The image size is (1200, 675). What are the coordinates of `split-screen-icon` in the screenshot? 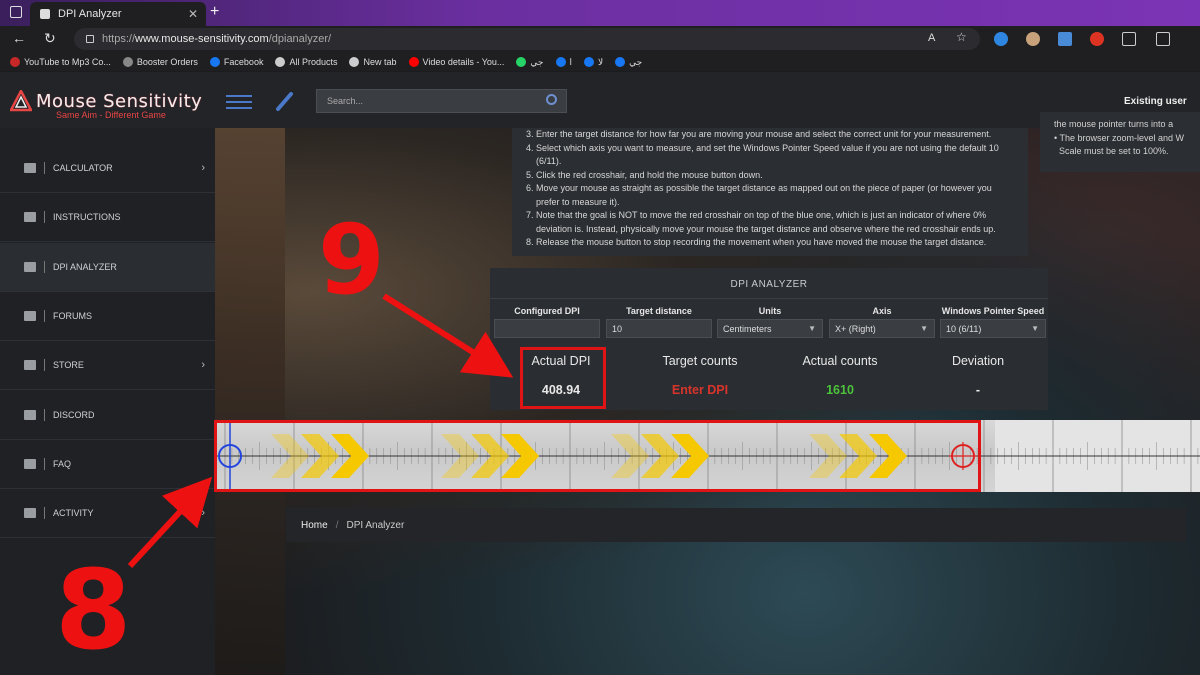 It's located at (1163, 39).